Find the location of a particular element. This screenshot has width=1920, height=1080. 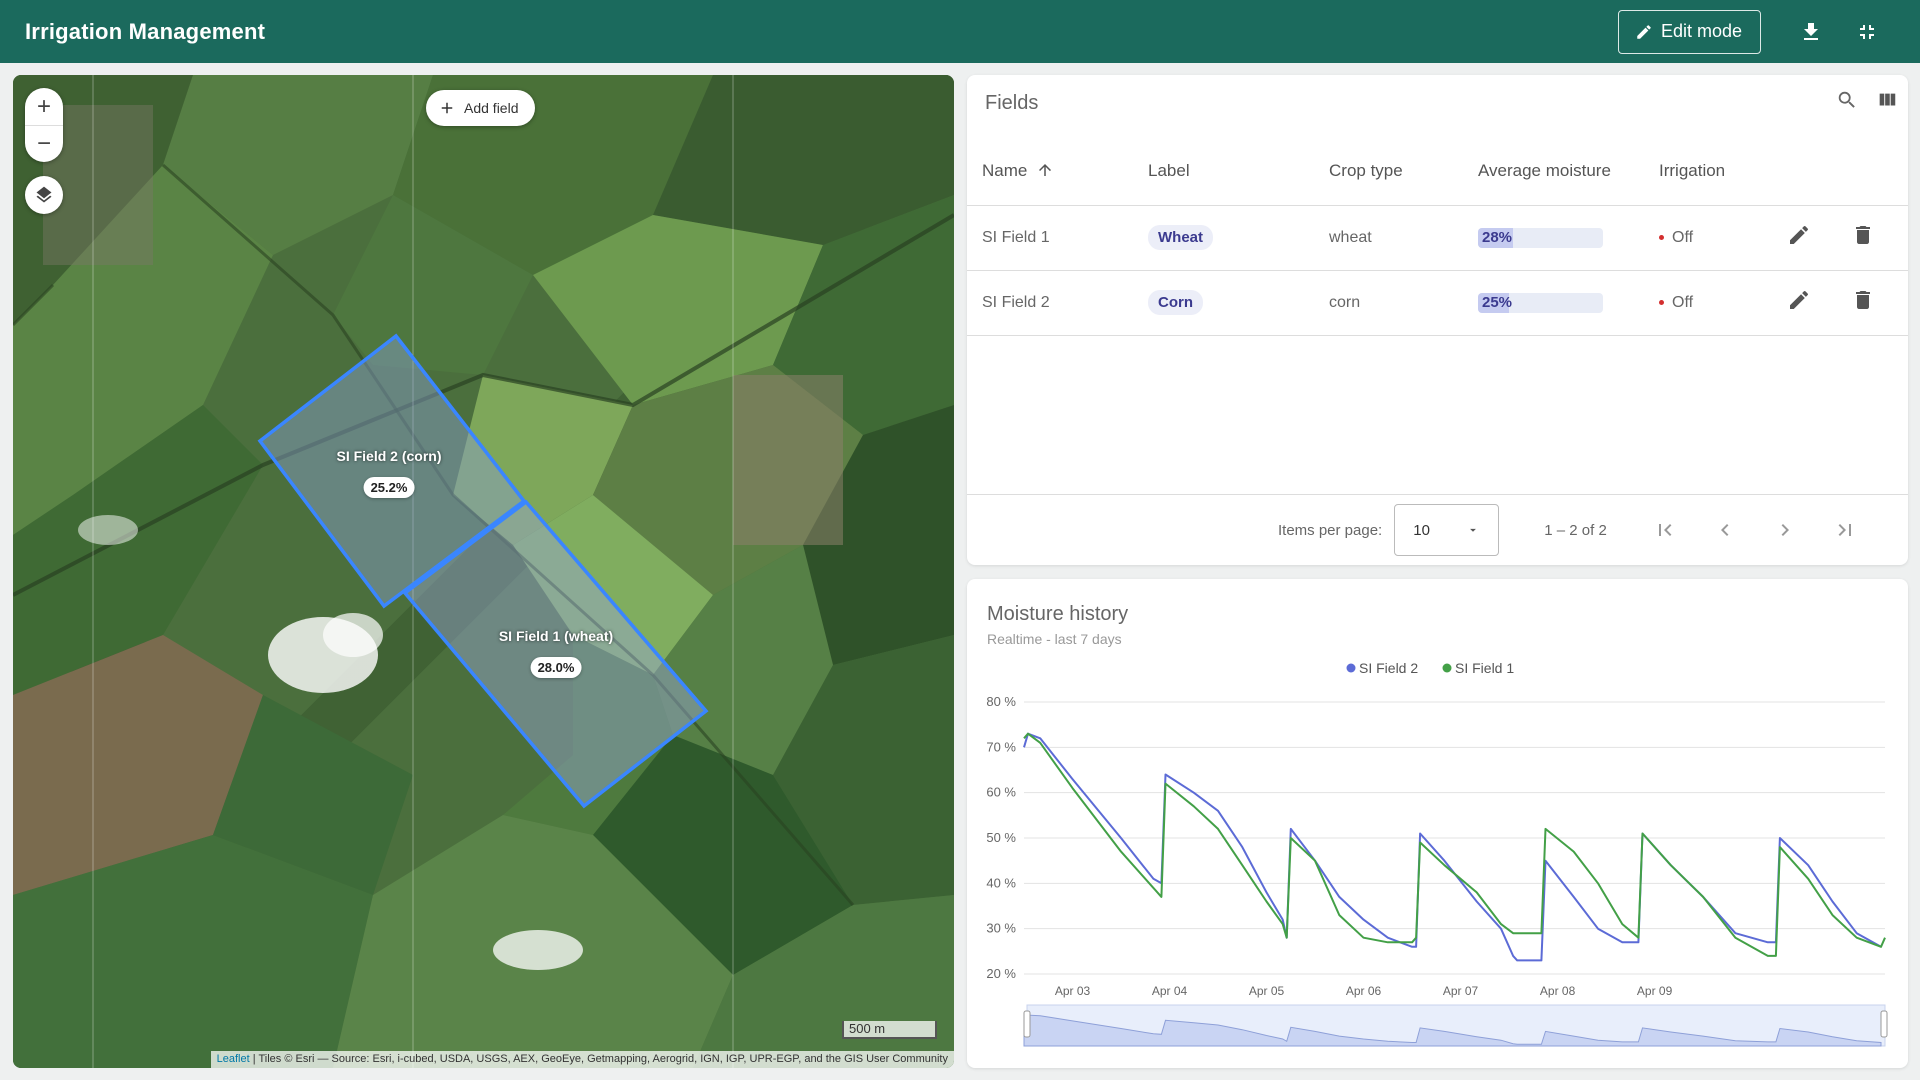

y-tick-label: 20 % is located at coordinates (1001, 973).